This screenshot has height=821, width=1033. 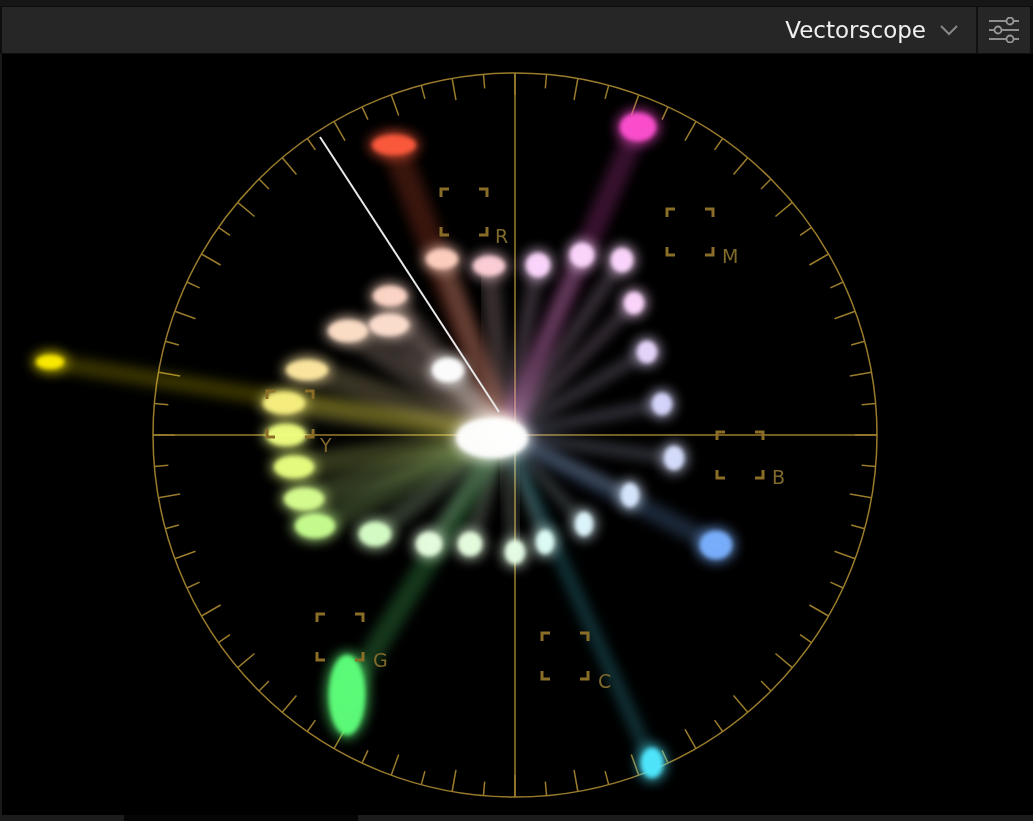 What do you see at coordinates (502, 235) in the screenshot?
I see `target-label: R` at bounding box center [502, 235].